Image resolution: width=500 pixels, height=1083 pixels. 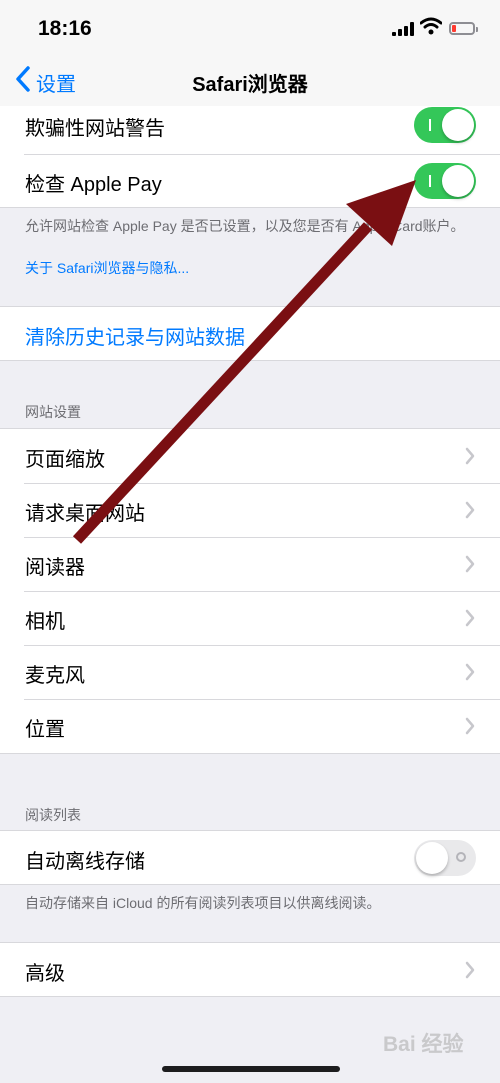 What do you see at coordinates (45, 730) in the screenshot?
I see `location-label: 位置` at bounding box center [45, 730].